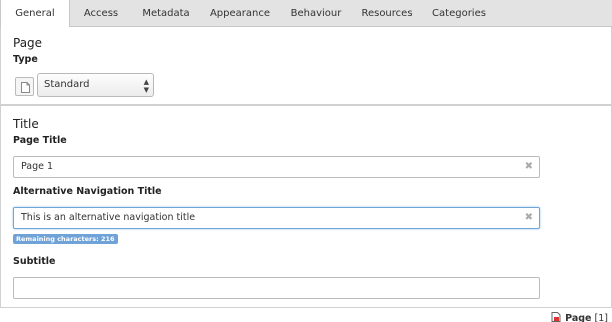 The image size is (612, 322). Describe the element at coordinates (108, 217) in the screenshot. I see `alt-nav-title-value: This is an alternative navigation title` at that location.